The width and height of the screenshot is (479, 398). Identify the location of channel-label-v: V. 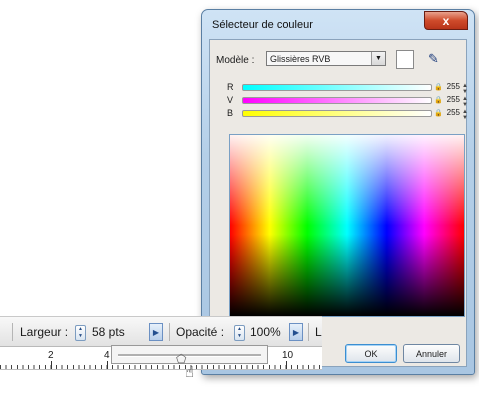
(230, 100).